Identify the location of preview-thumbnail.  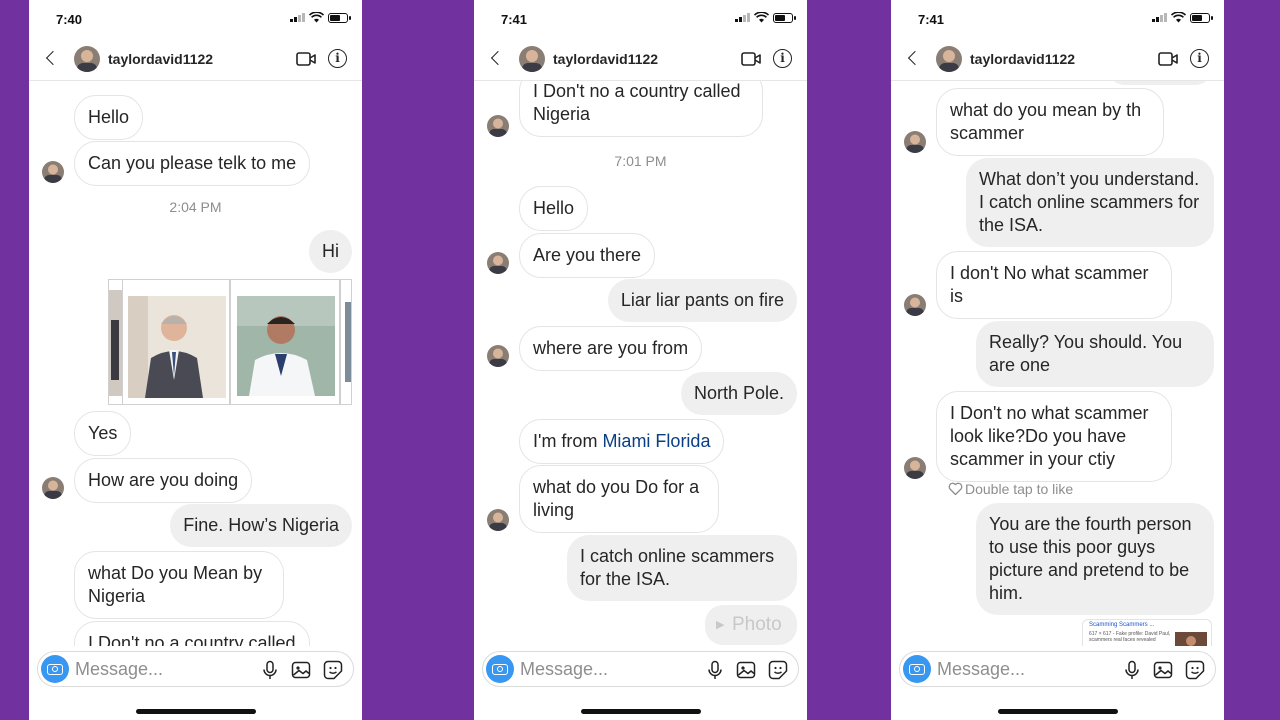
(1191, 639).